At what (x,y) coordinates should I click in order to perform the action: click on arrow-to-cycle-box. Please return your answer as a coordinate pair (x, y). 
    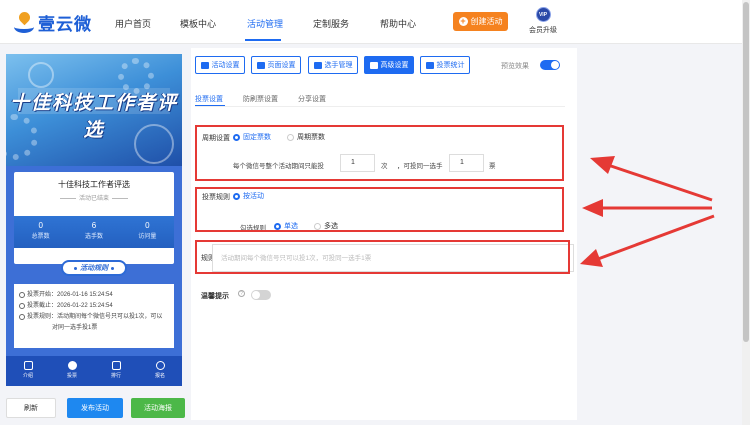
    Looking at the image, I should click on (651, 179).